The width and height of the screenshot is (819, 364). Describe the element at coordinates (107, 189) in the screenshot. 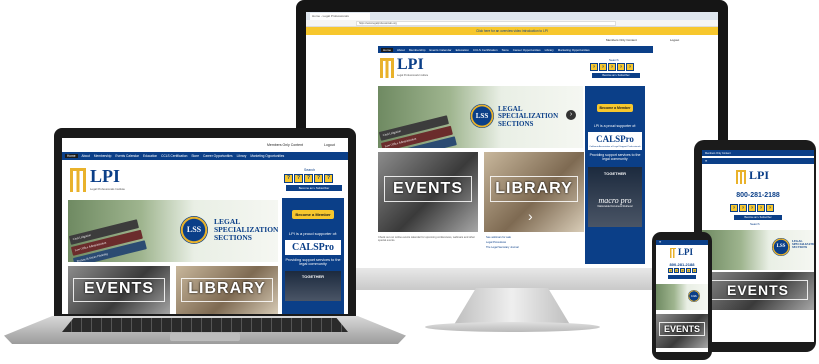

I see `logo-tagline: Legal Professionals Institute` at that location.